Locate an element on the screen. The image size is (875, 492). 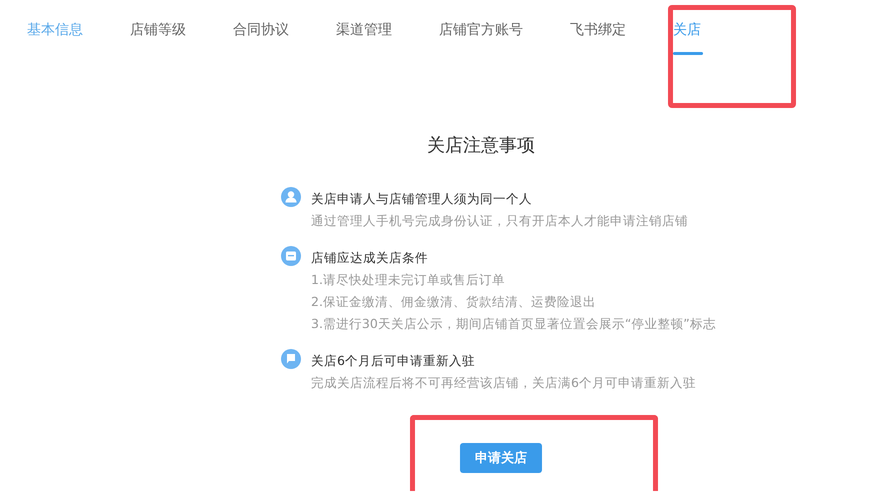
tab: 店铺官方账号 is located at coordinates (504, 30).